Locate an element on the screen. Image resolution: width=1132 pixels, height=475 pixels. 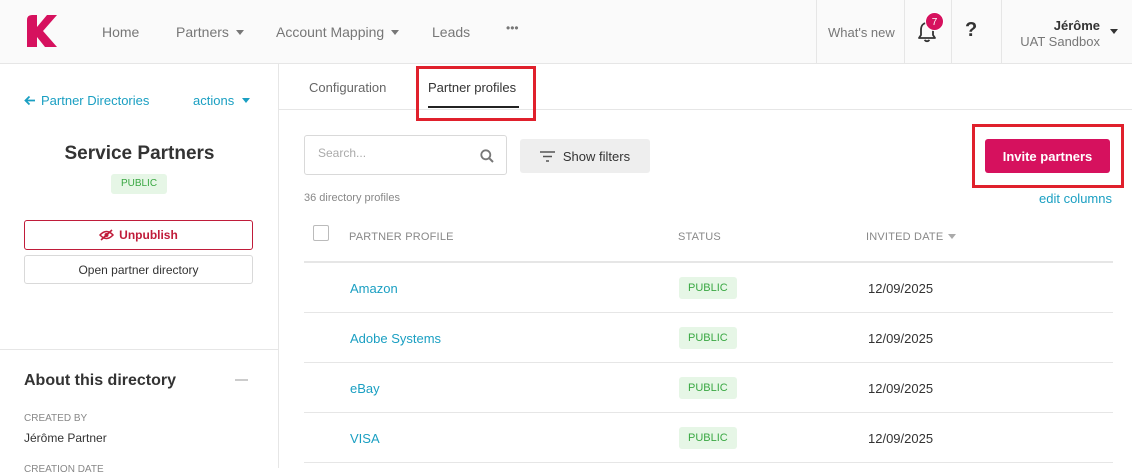
column-header-invited-date: INVITED DATE is located at coordinates (911, 237).